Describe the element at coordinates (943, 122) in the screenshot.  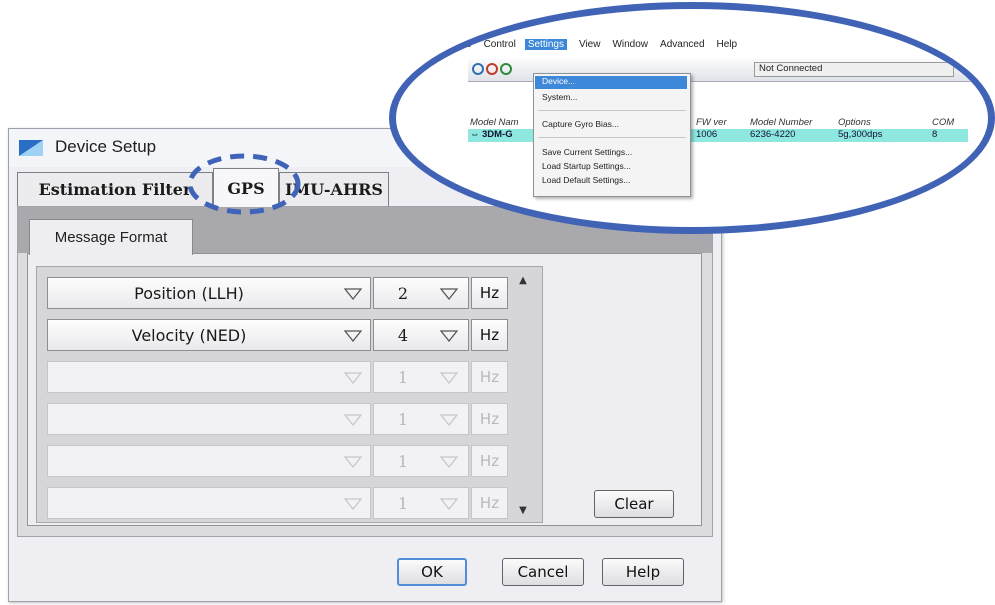
I see `col-com: COM` at that location.